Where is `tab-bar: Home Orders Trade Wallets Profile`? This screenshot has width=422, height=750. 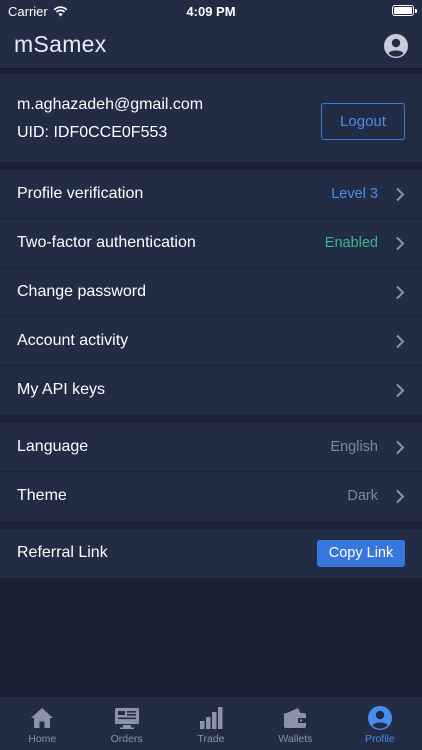 tab-bar: Home Orders Trade Wallets Profile is located at coordinates (211, 723).